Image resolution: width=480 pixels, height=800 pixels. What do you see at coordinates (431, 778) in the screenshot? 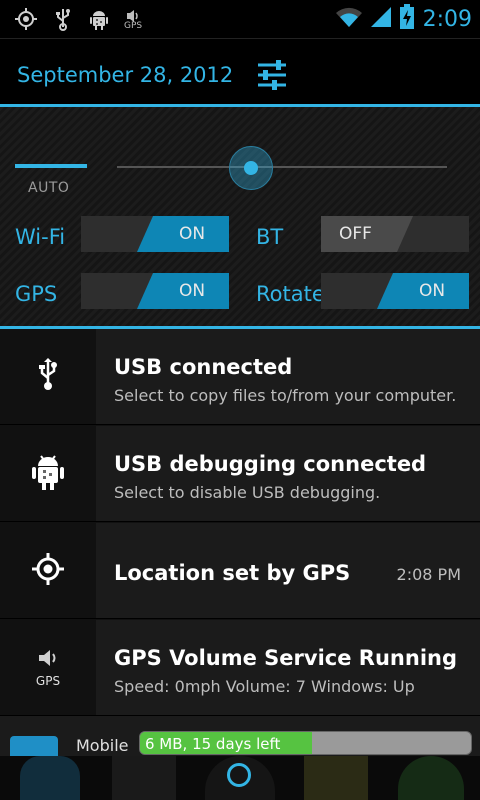
I see `ghost-whatsapp-icon` at bounding box center [431, 778].